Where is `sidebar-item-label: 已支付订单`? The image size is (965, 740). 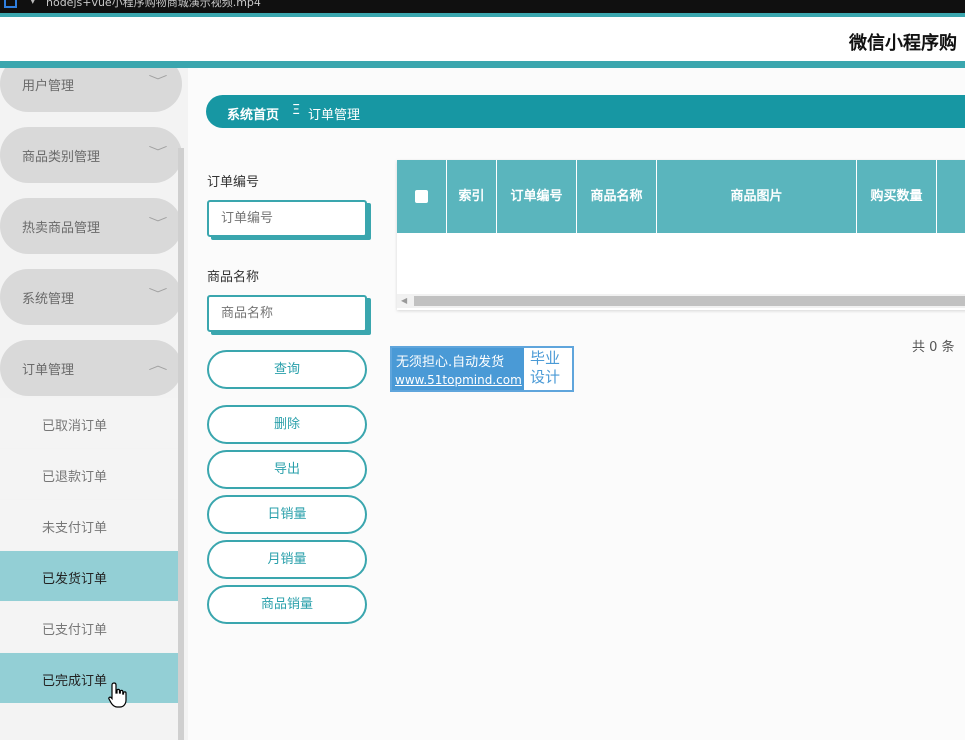 sidebar-item-label: 已支付订单 is located at coordinates (75, 630).